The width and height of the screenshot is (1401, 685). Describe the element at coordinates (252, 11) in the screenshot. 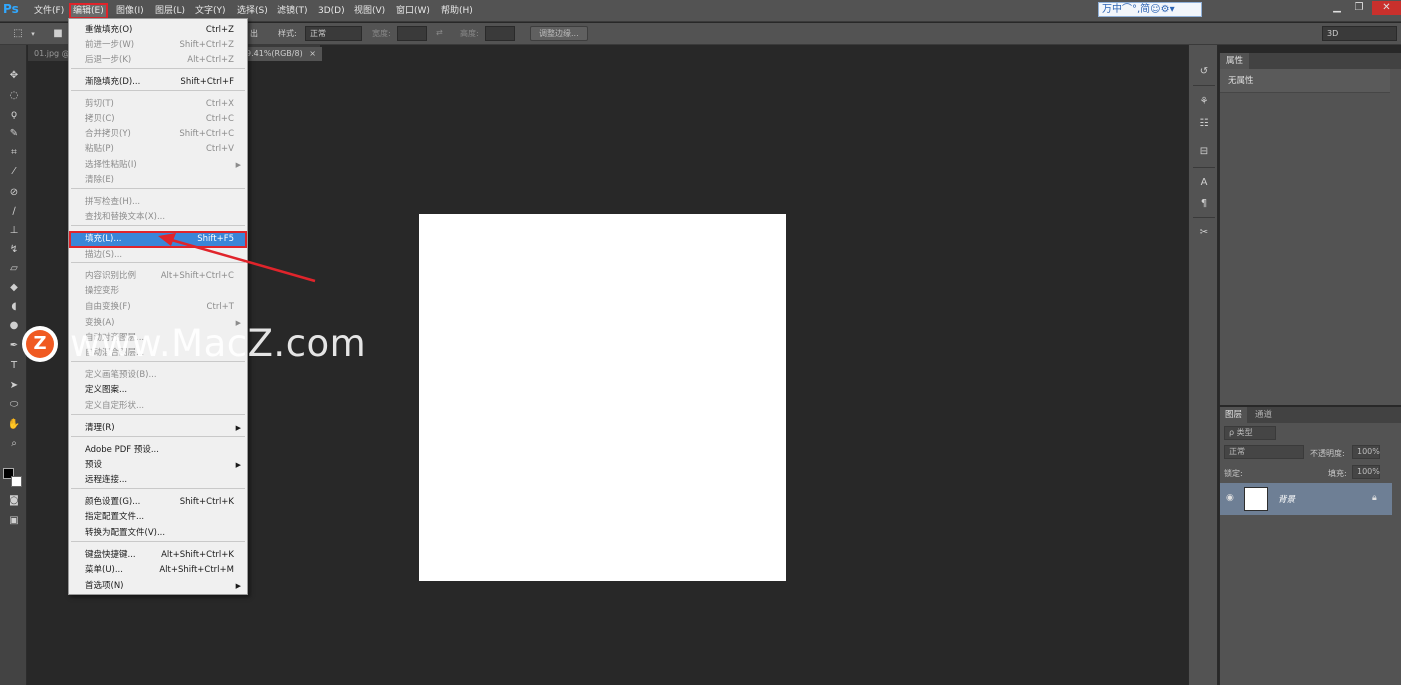

I see `menu-select: 选择(S)` at that location.